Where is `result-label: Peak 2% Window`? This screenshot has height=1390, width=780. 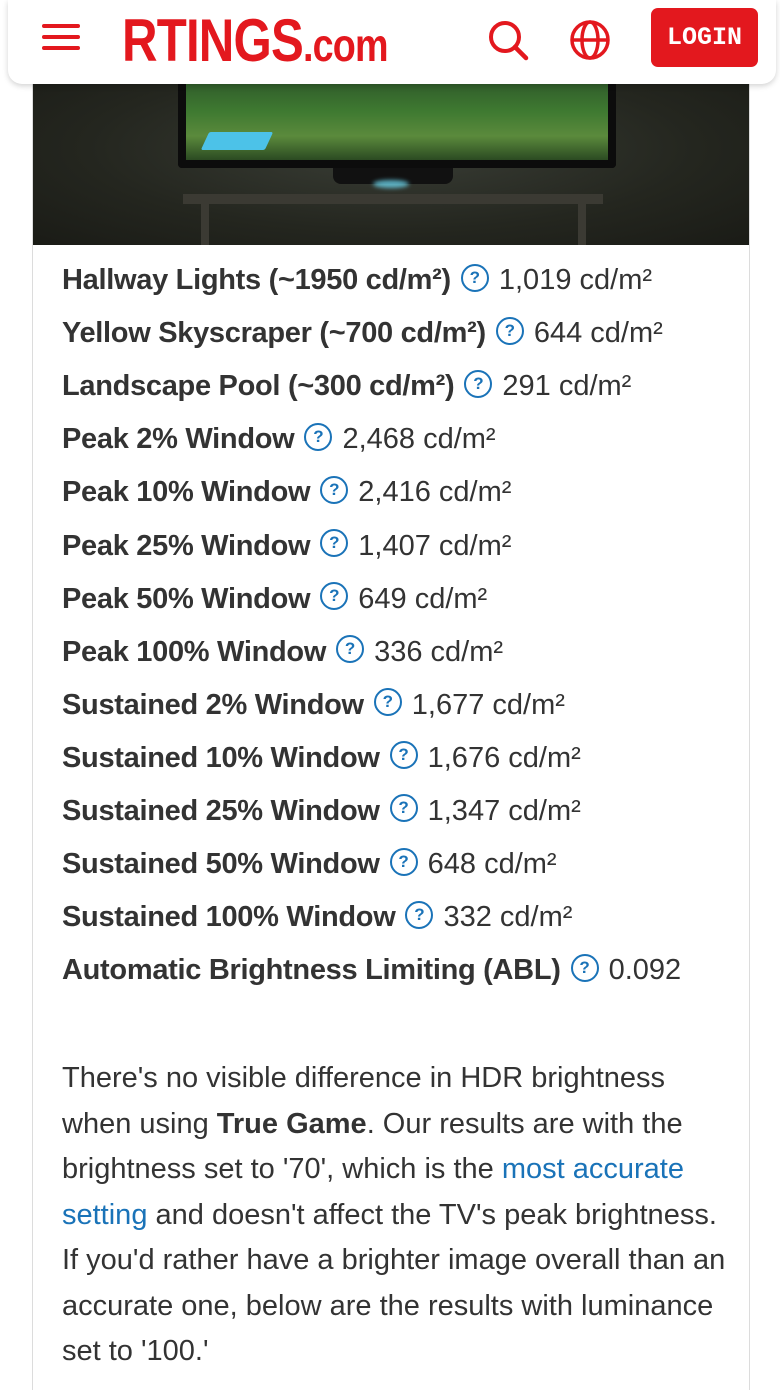 result-label: Peak 2% Window is located at coordinates (178, 439).